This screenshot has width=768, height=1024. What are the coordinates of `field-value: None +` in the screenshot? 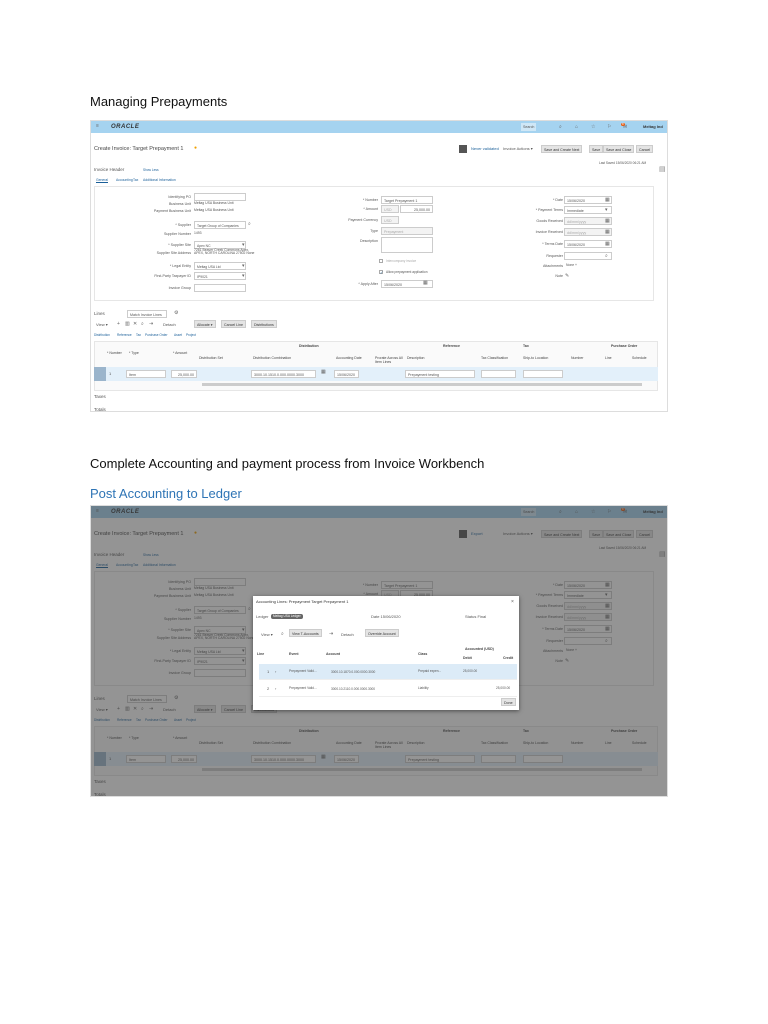 It's located at (571, 265).